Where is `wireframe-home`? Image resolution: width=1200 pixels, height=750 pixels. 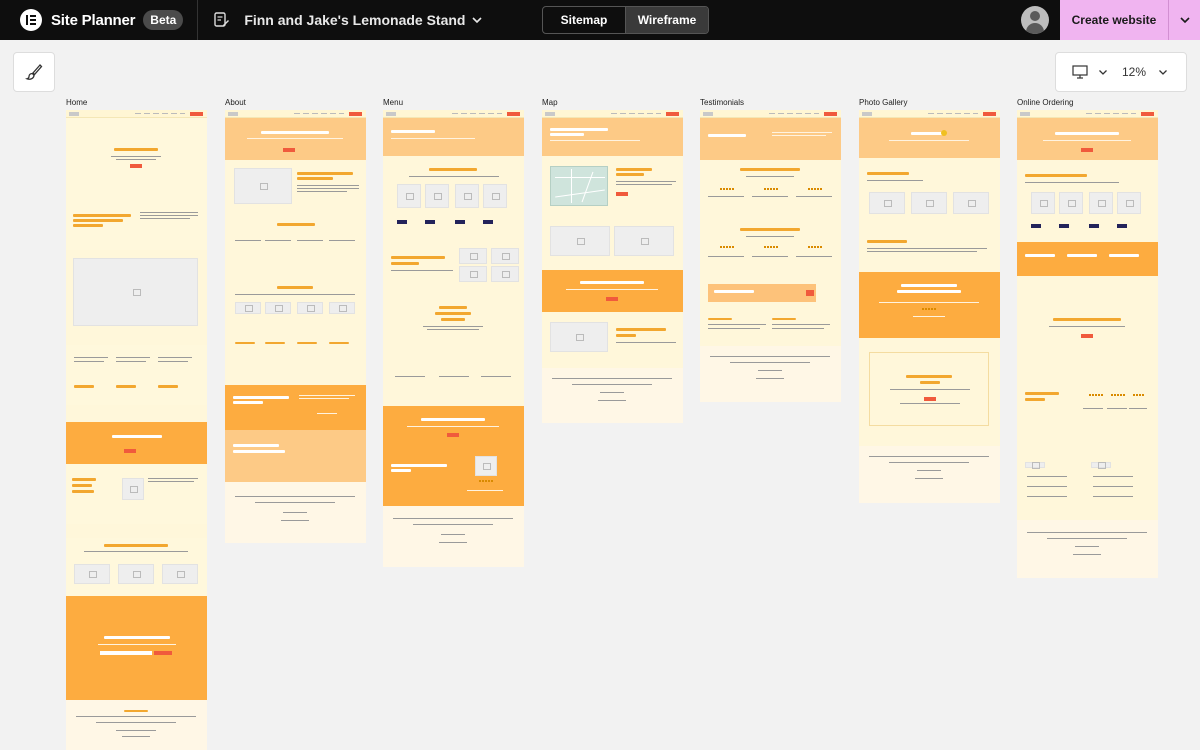
wireframe-home is located at coordinates (136, 430).